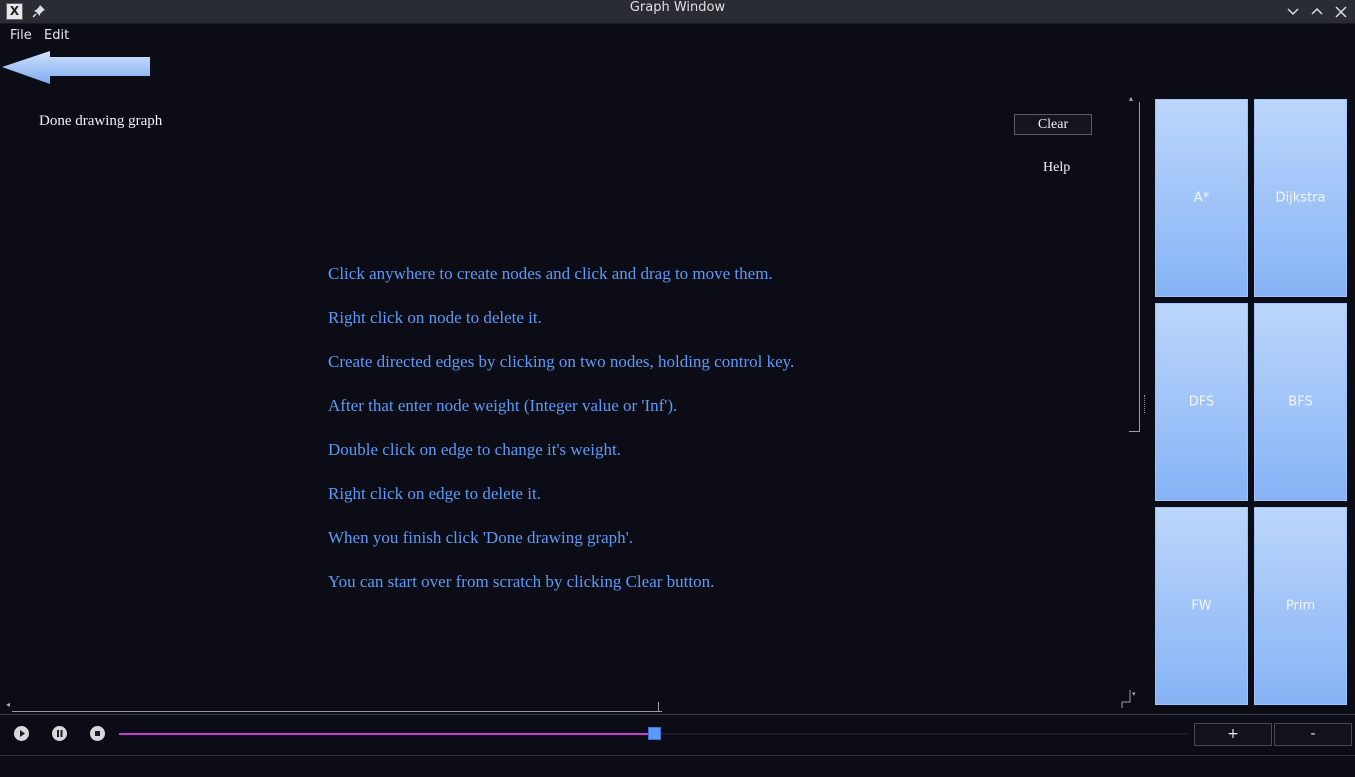 The image size is (1355, 777). I want to click on vertical-scrollbar: ▴, so click(1134, 264).